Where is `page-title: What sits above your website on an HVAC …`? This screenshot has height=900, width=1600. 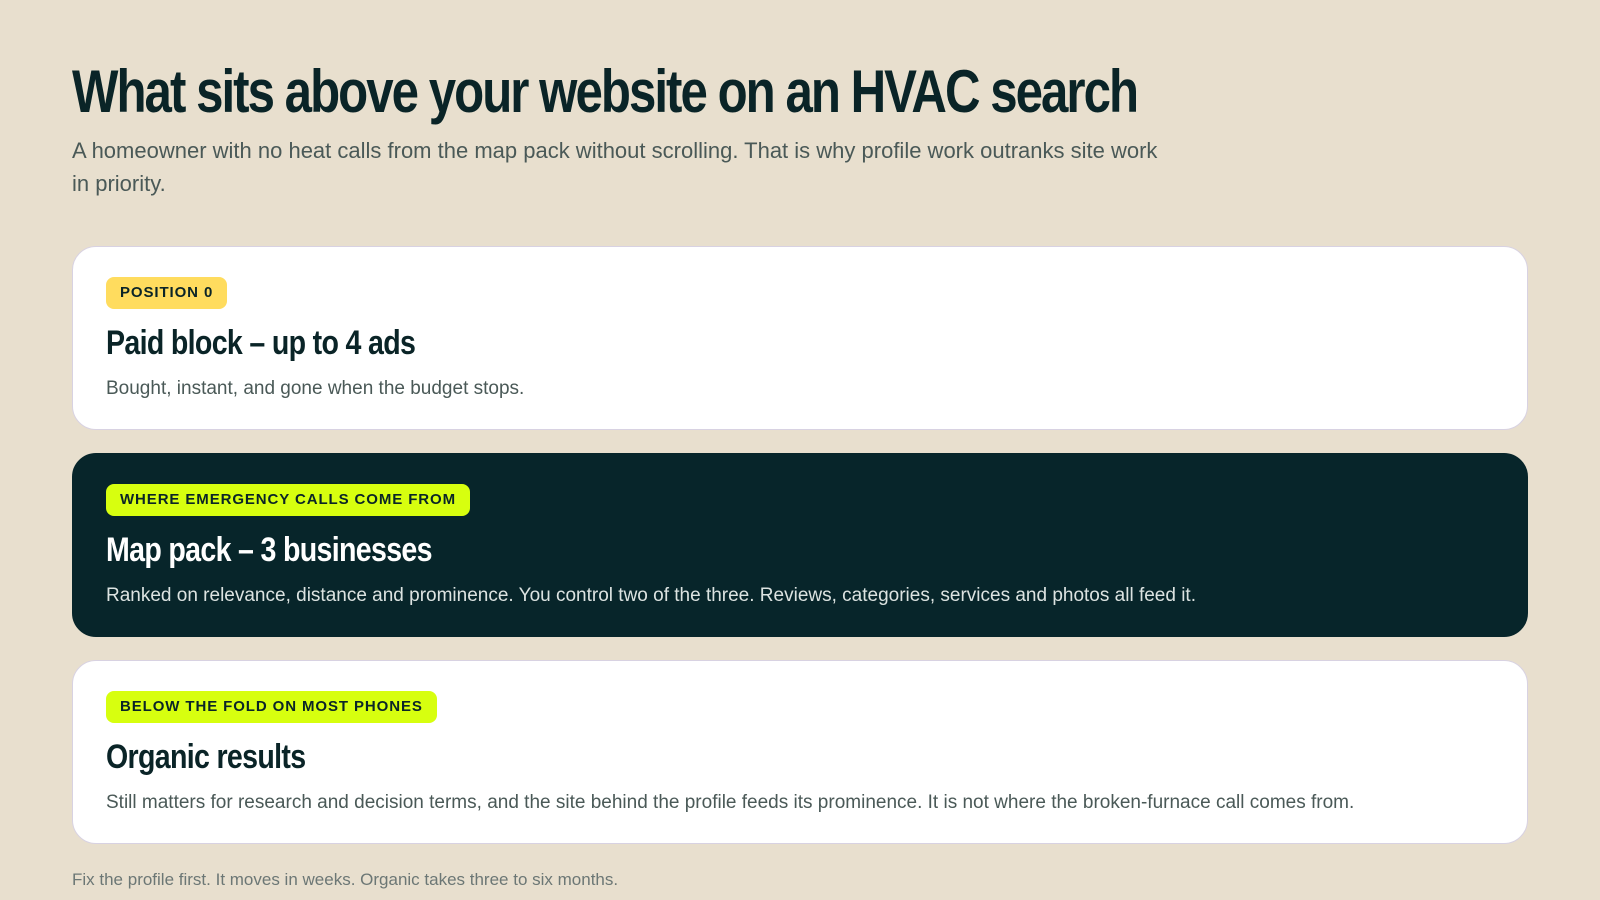 page-title: What sits above your website on an HVAC … is located at coordinates (605, 91).